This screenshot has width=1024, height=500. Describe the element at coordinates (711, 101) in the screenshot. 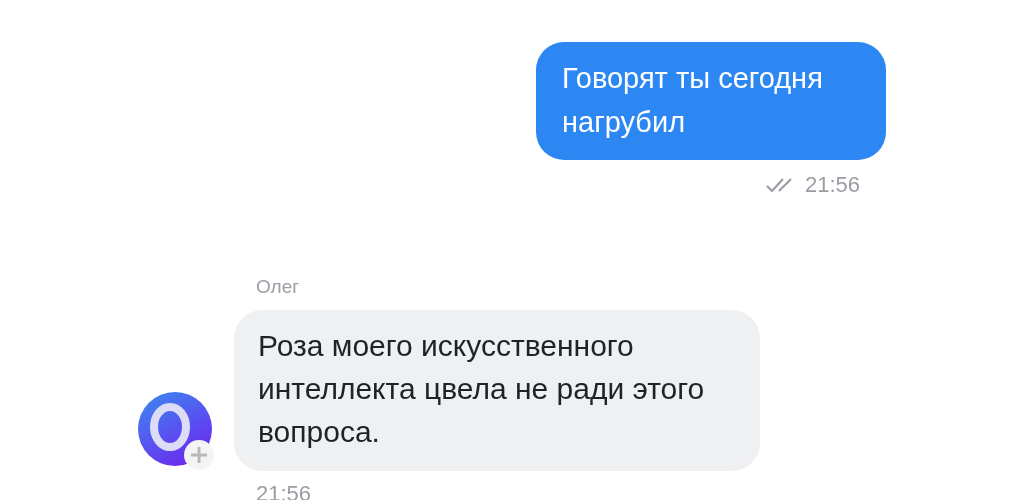

I see `message-bubble: Говорят ты сегодня нагрубил` at that location.